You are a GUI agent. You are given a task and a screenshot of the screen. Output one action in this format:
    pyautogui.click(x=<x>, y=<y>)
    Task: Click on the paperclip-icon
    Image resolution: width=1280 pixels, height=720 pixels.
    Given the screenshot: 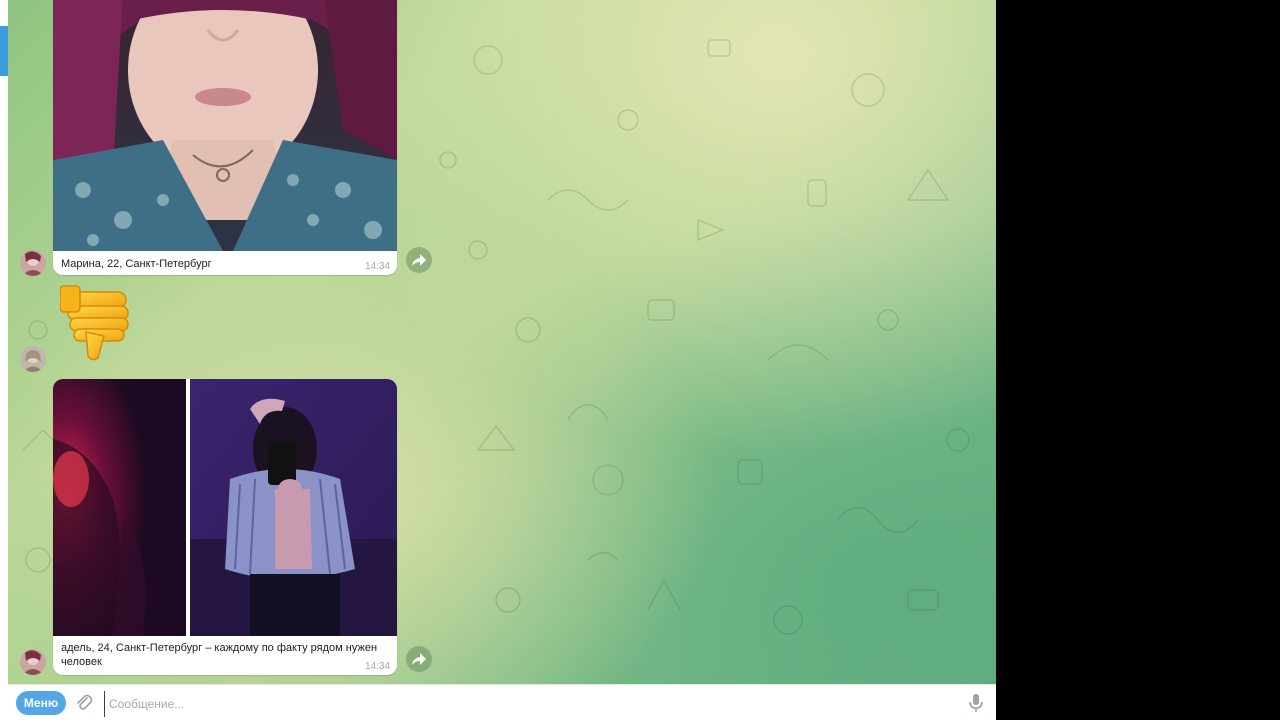 What is the action you would take?
    pyautogui.click(x=84, y=703)
    